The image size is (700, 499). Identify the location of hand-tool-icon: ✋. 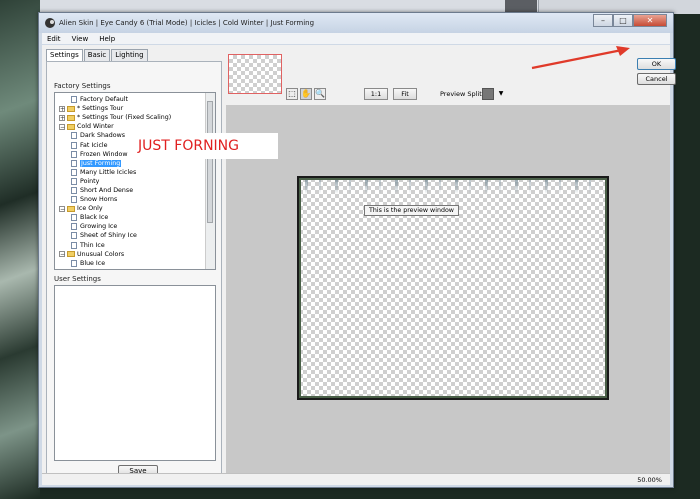
(306, 94).